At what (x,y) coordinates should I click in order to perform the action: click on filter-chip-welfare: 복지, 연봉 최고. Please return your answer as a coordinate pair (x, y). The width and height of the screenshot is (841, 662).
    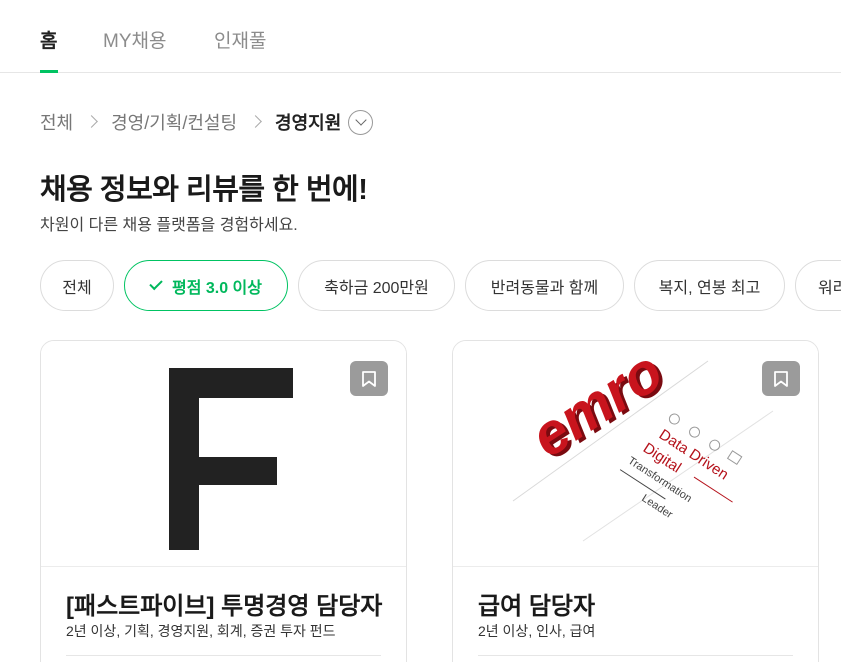
    Looking at the image, I should click on (709, 285).